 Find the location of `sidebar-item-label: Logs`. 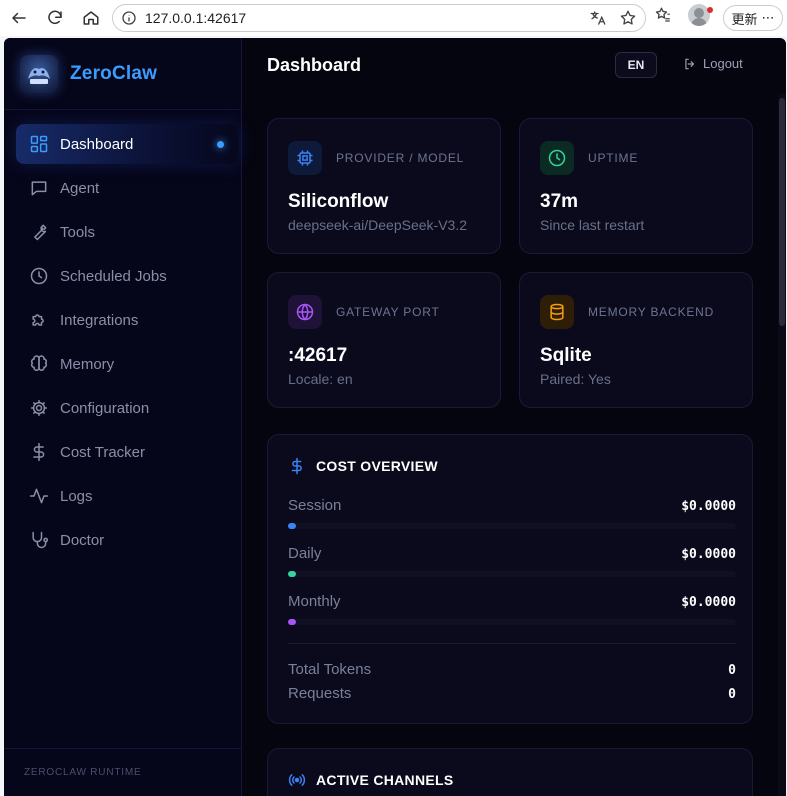

sidebar-item-label: Logs is located at coordinates (76, 496).